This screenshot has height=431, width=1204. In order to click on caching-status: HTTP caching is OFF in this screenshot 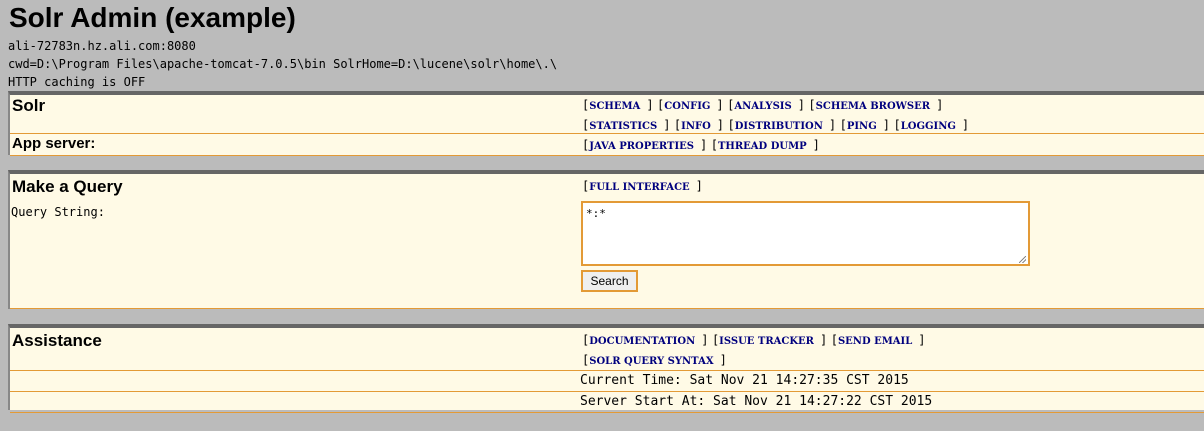, I will do `click(77, 82)`.